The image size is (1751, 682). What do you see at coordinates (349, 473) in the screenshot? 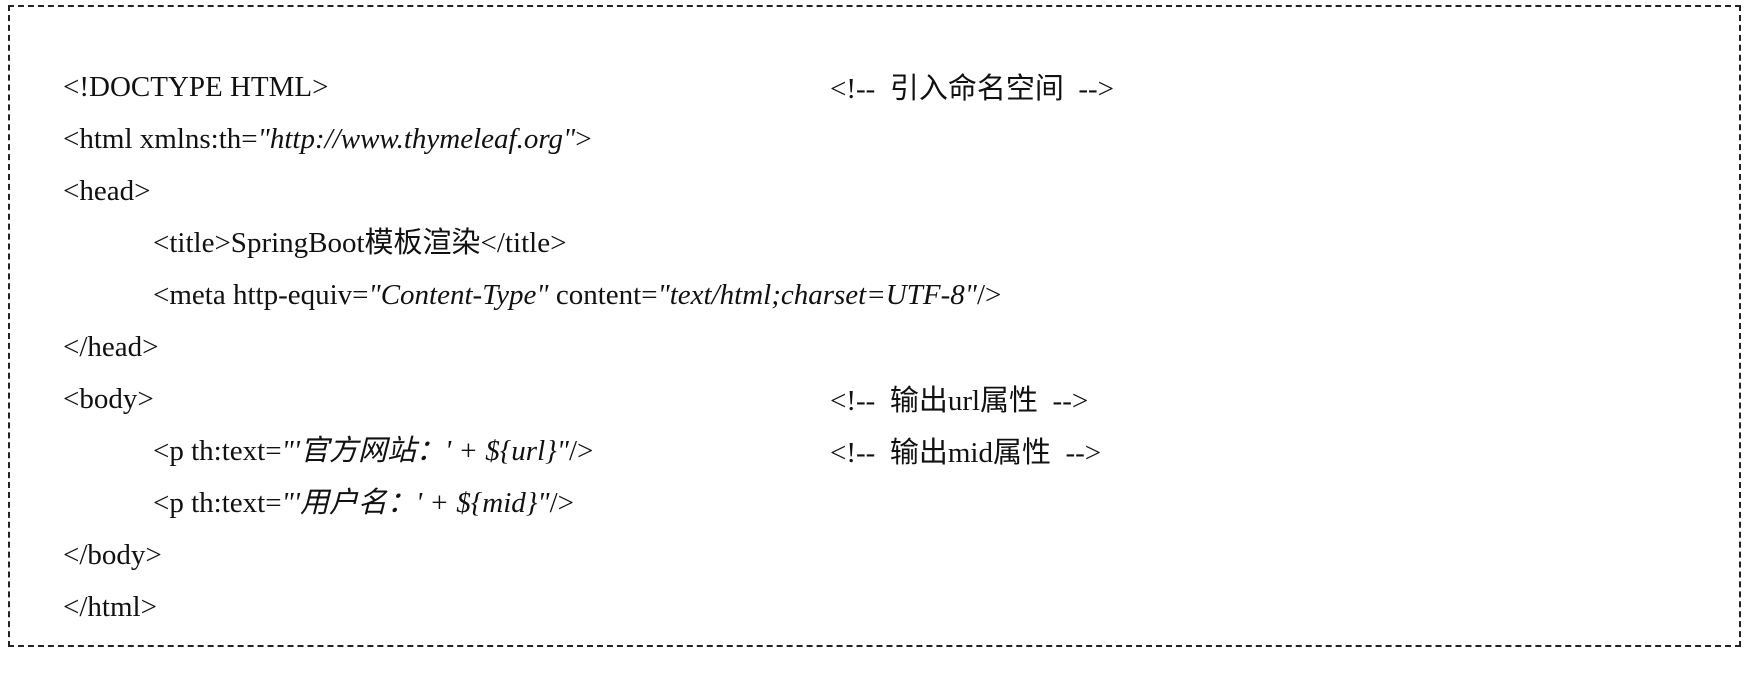
I see `code-line-9: <p th:text="'用户名：' + ${mid}"/>` at bounding box center [349, 473].